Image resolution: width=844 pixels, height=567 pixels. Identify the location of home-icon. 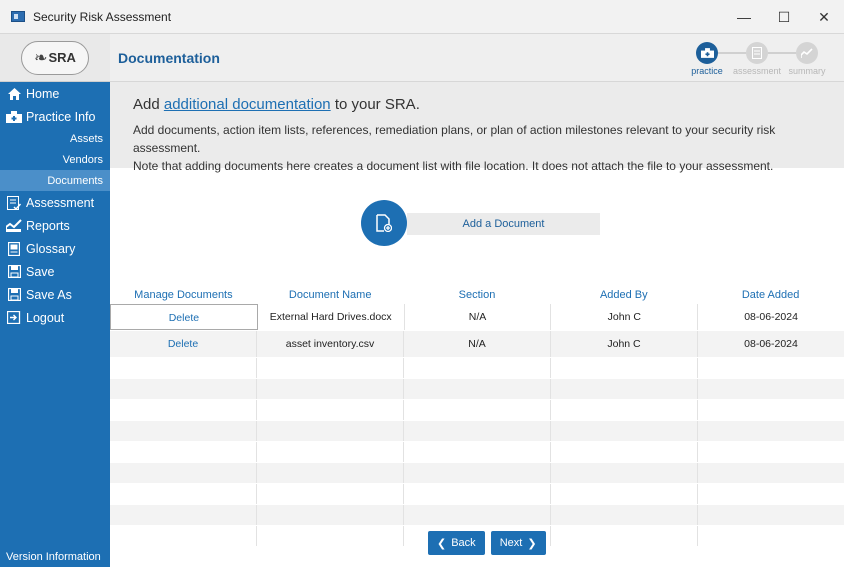
(14, 94).